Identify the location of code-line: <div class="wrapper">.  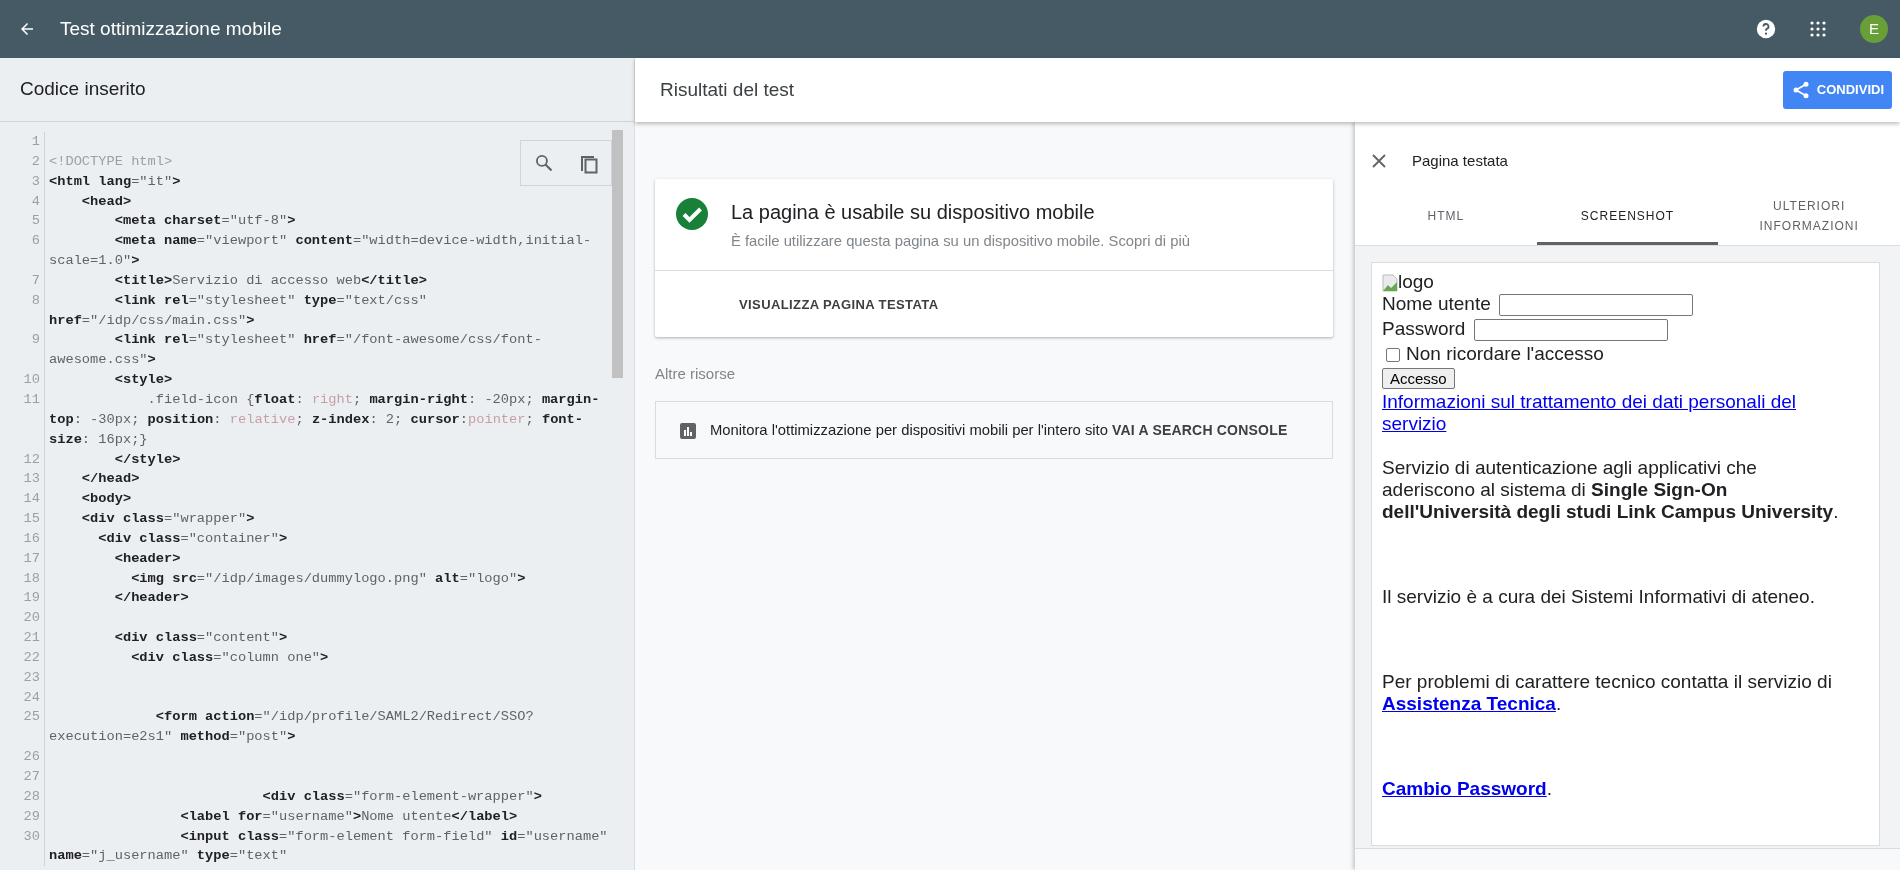
(167, 519).